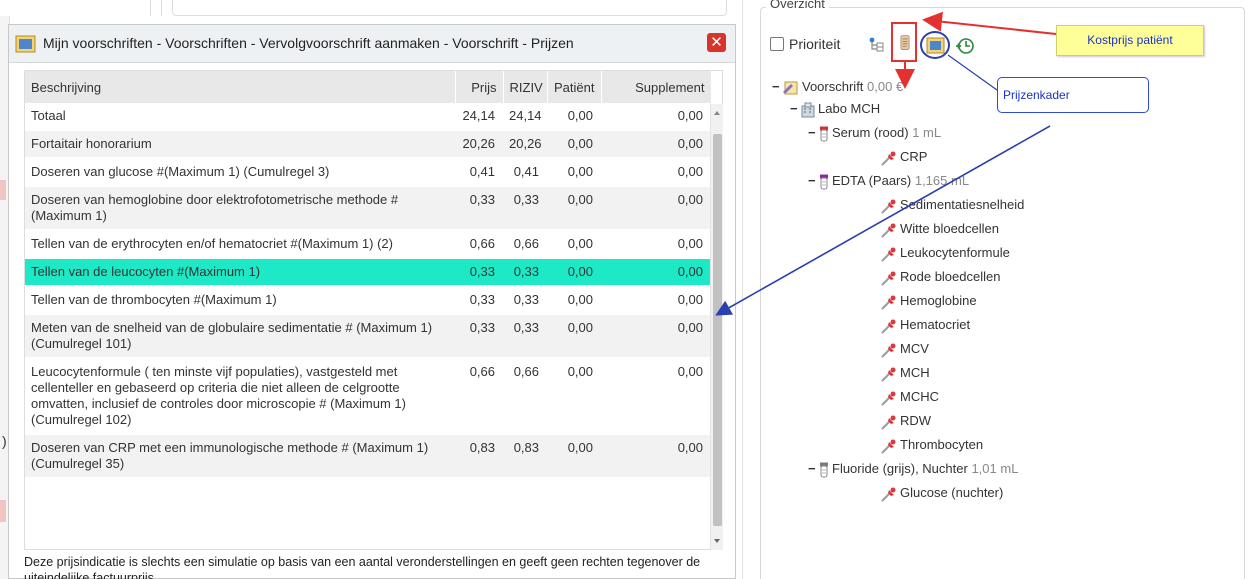 The height and width of the screenshot is (579, 1250). What do you see at coordinates (525, 244) in the screenshot?
I see `riziv-cell: 0,66` at bounding box center [525, 244].